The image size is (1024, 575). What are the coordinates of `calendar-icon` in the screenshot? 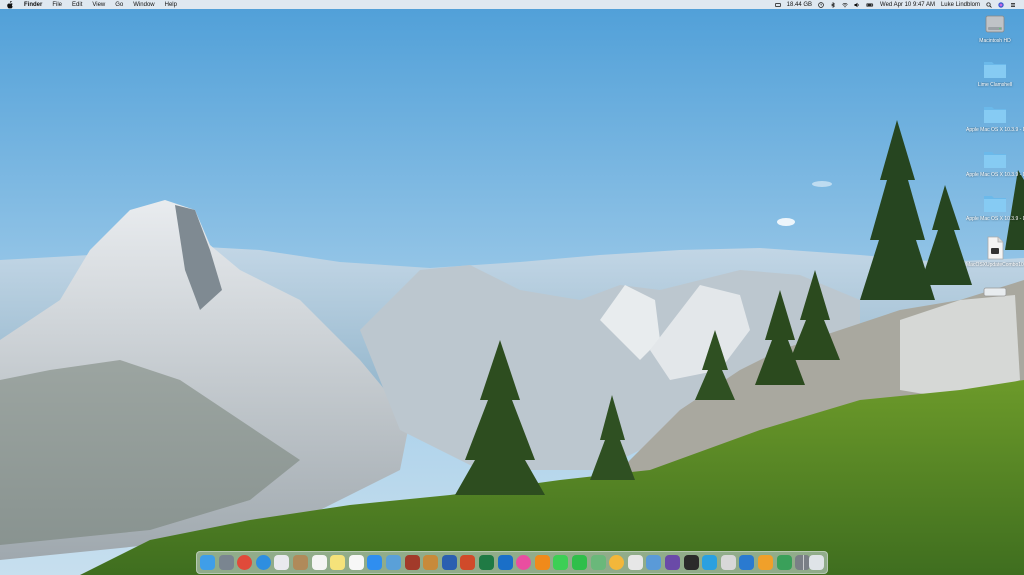 It's located at (319, 562).